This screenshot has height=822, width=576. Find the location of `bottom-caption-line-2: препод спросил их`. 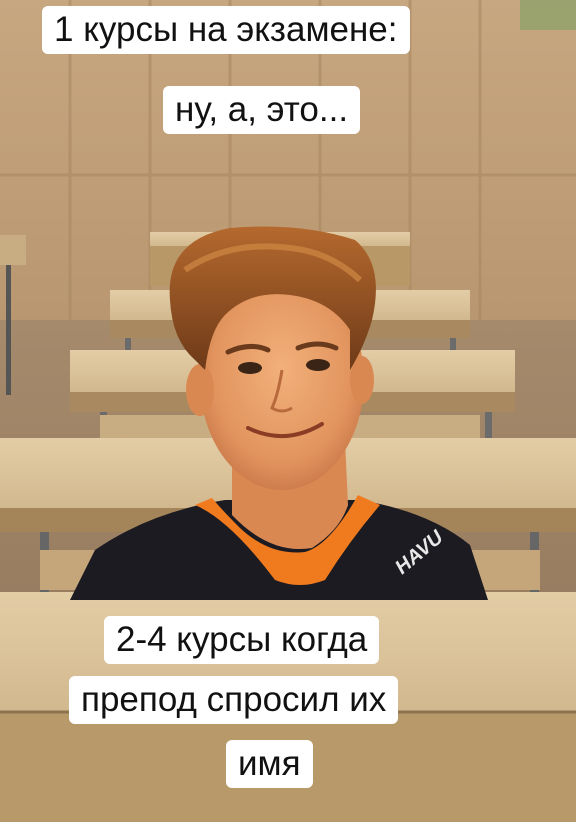

bottom-caption-line-2: препод спросил их is located at coordinates (234, 700).